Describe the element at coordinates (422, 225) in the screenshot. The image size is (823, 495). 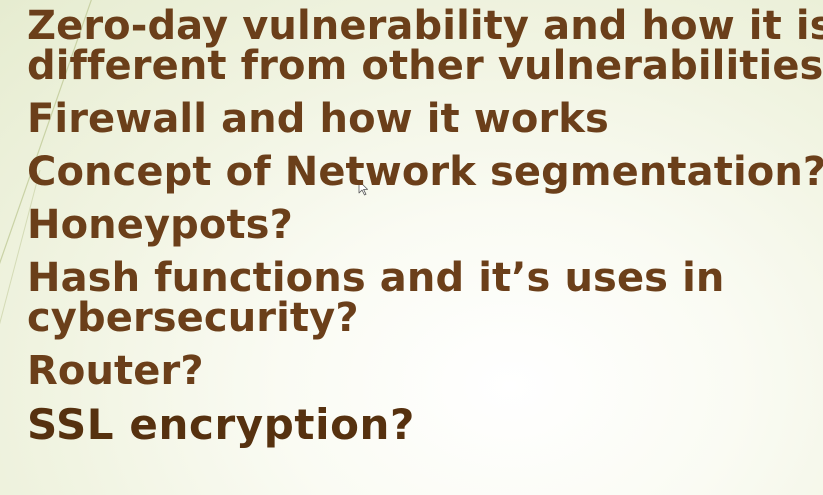
I see `bullet-item-honeypots: Honeypots?` at that location.